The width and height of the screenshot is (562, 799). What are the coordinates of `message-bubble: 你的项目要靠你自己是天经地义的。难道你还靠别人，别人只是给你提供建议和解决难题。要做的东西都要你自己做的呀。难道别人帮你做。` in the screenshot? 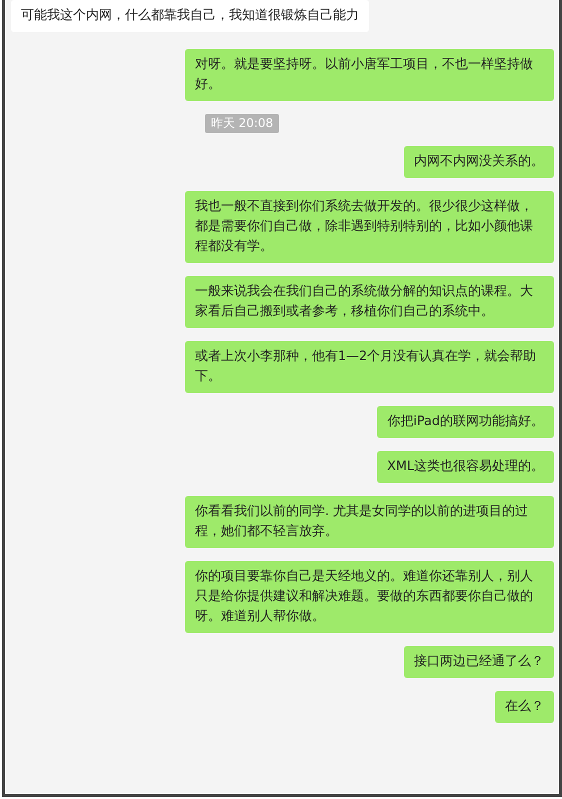 It's located at (369, 597).